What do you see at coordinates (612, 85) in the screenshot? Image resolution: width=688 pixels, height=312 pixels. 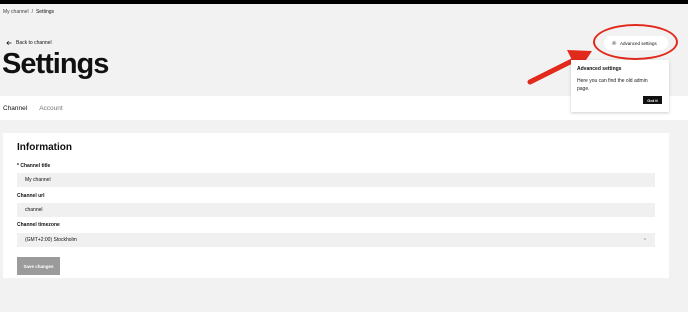 I see `popover-text: Here you can find the old admin page.` at bounding box center [612, 85].